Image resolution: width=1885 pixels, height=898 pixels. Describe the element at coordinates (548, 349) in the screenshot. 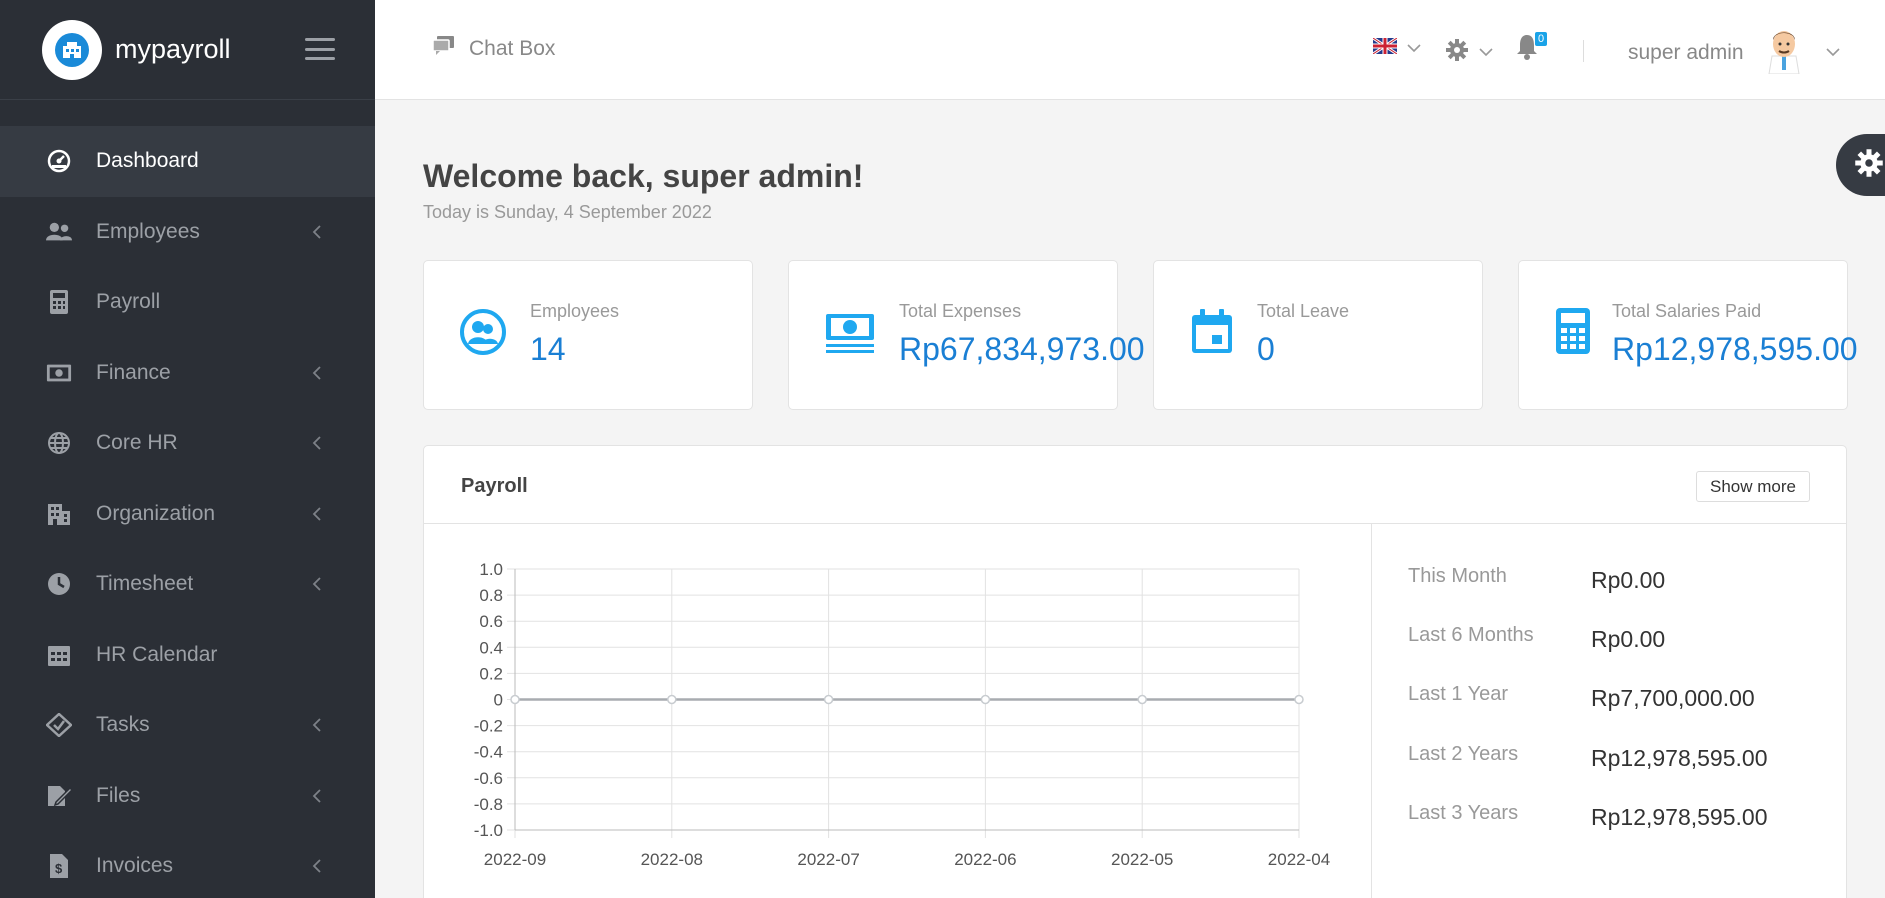

I see `stat-value: 14` at that location.